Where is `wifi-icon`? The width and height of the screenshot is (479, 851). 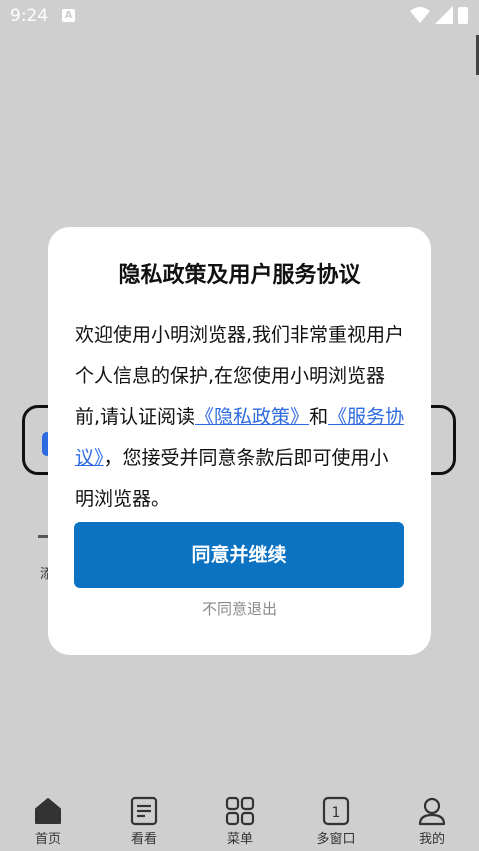 wifi-icon is located at coordinates (420, 17).